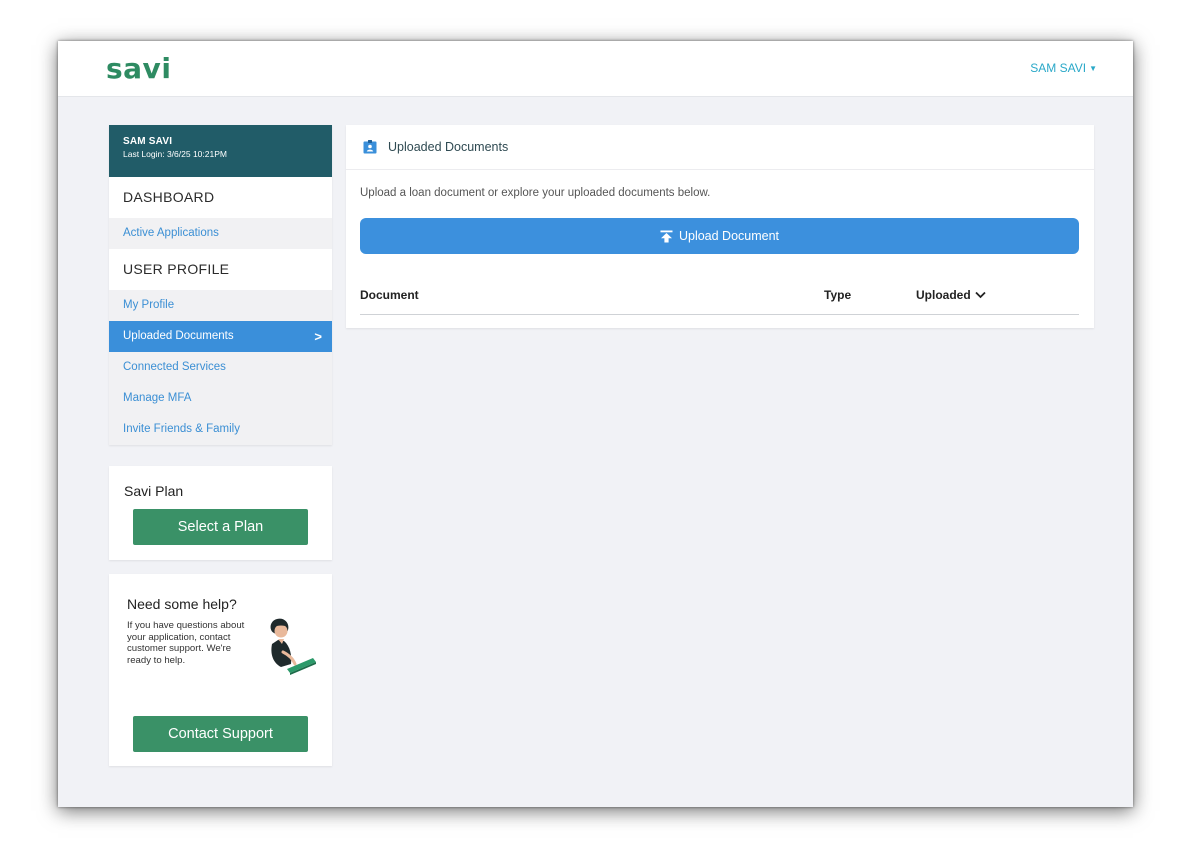 The height and width of the screenshot is (849, 1191). I want to click on sidebar-user-name: SAM SAVI, so click(148, 141).